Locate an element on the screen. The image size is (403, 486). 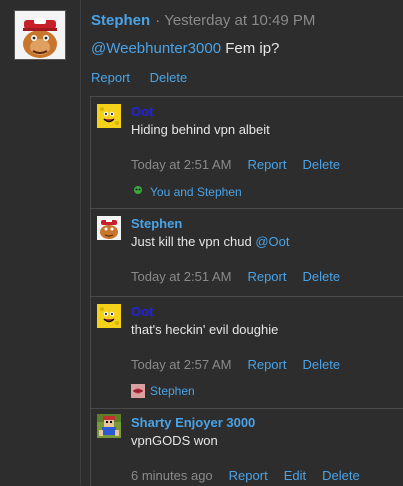
reaction-summary: You and Stephen is located at coordinates (186, 192).